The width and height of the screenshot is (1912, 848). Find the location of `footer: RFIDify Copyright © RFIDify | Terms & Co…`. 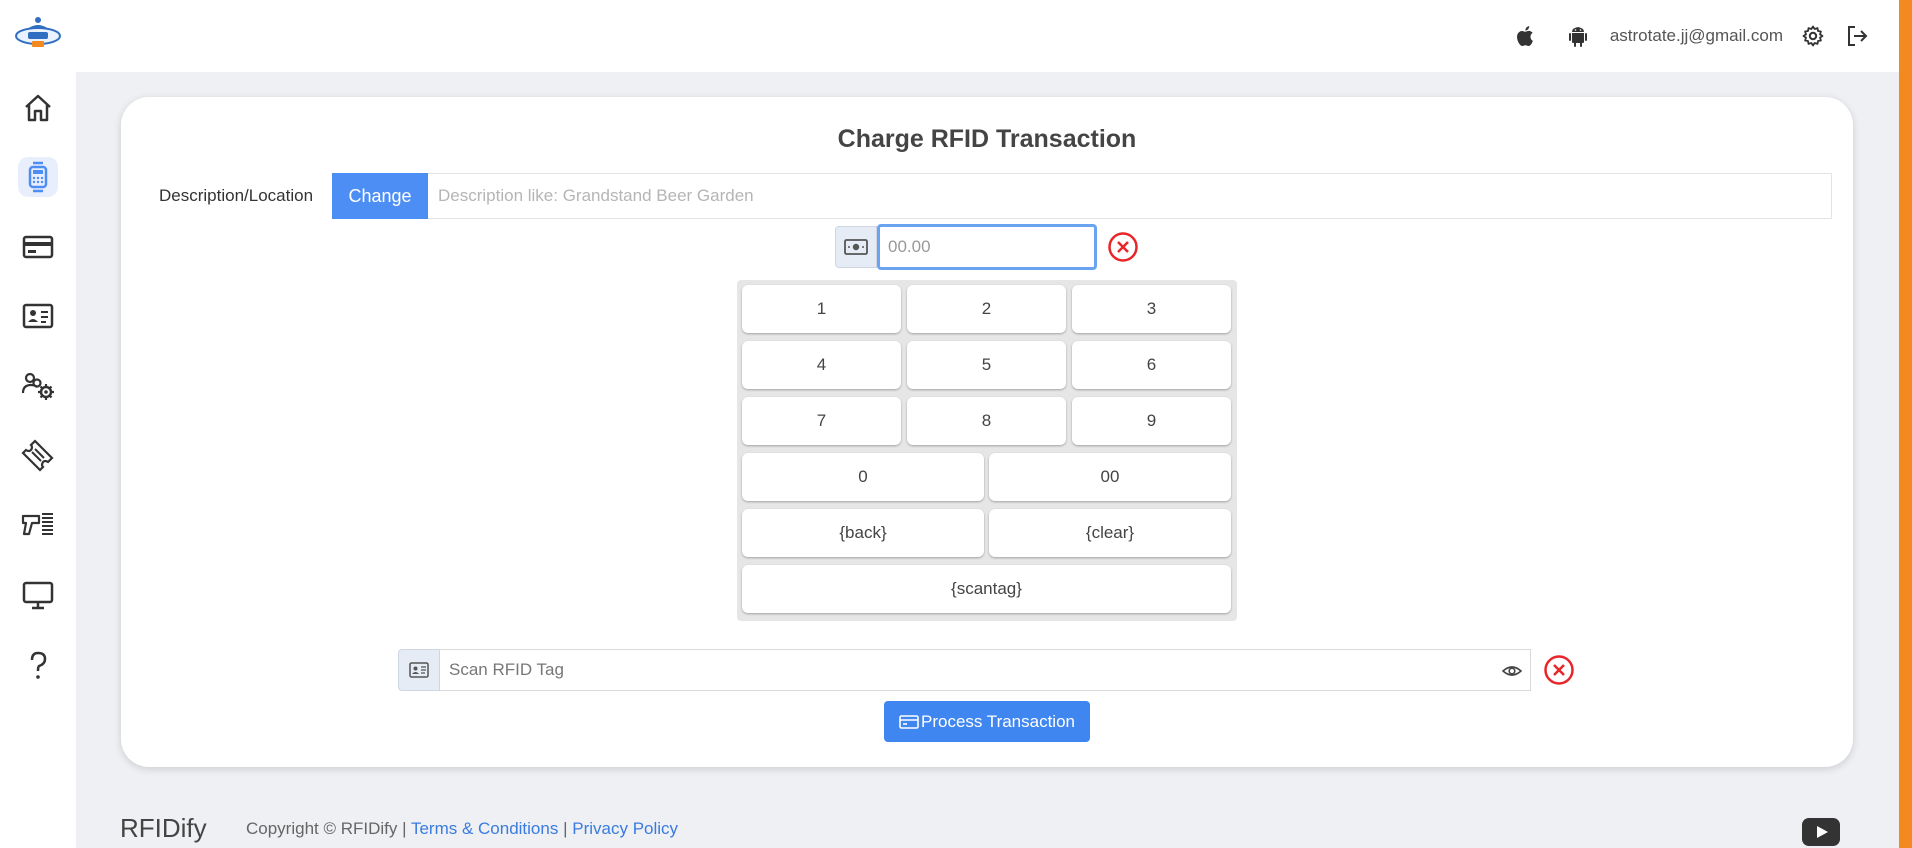

footer: RFIDify Copyright © RFIDify | Terms & Co… is located at coordinates (980, 828).